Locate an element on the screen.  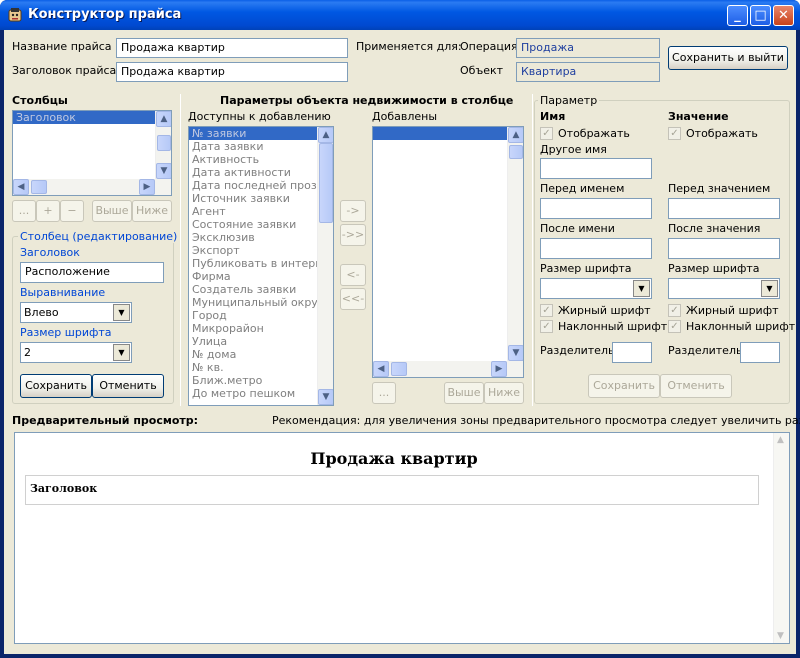
show-value-checkbox: ✓ is located at coordinates (674, 133).